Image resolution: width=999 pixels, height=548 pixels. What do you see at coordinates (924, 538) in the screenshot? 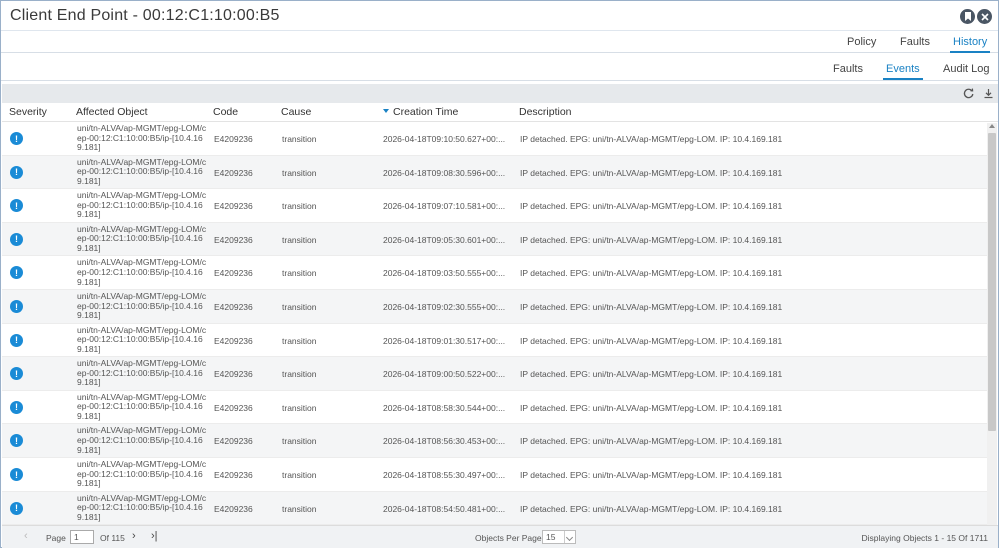
I see `display-count-text: Displaying Objects 1 - 15 Of 1711` at bounding box center [924, 538].